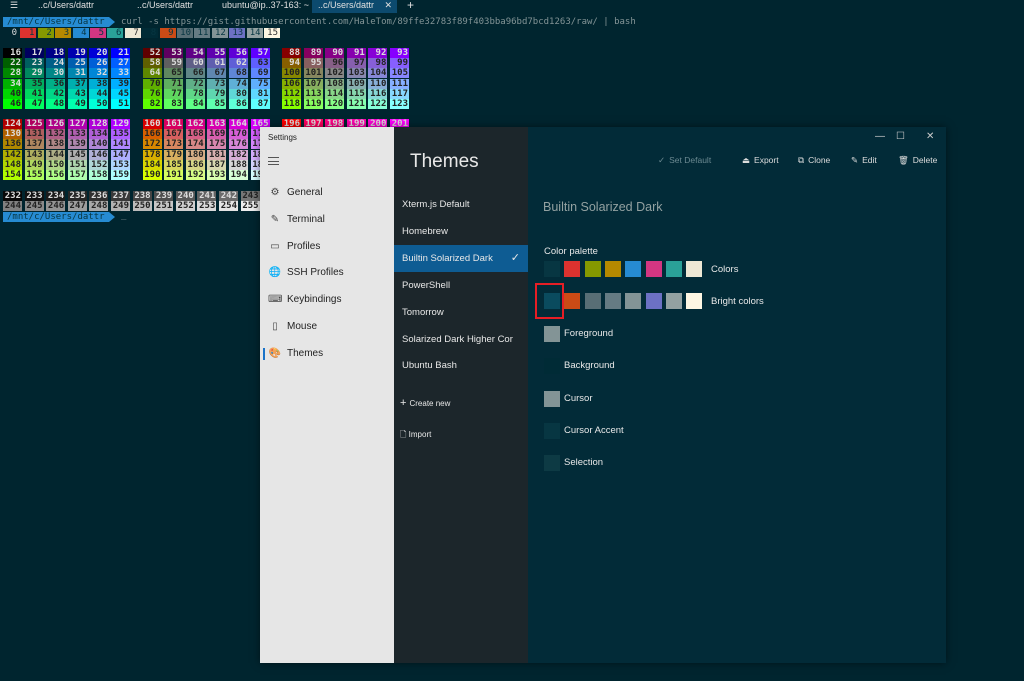 The image size is (1024, 681). What do you see at coordinates (77, 154) in the screenshot?
I see `color-cell: 145` at bounding box center [77, 154].